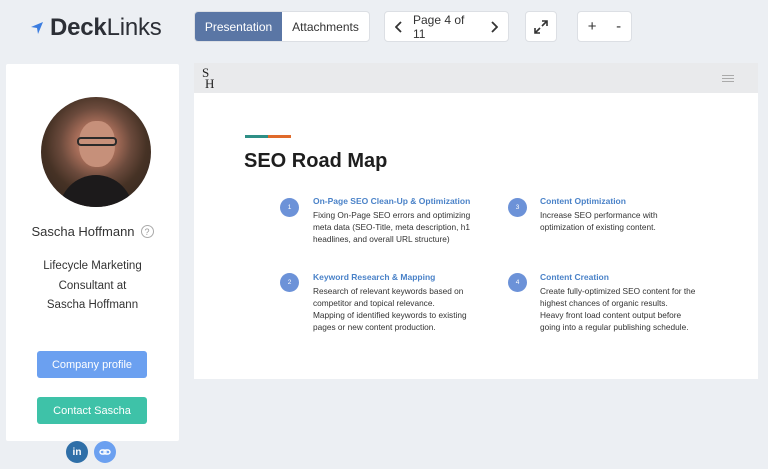  What do you see at coordinates (91, 452) in the screenshot?
I see `social-links: in` at bounding box center [91, 452].